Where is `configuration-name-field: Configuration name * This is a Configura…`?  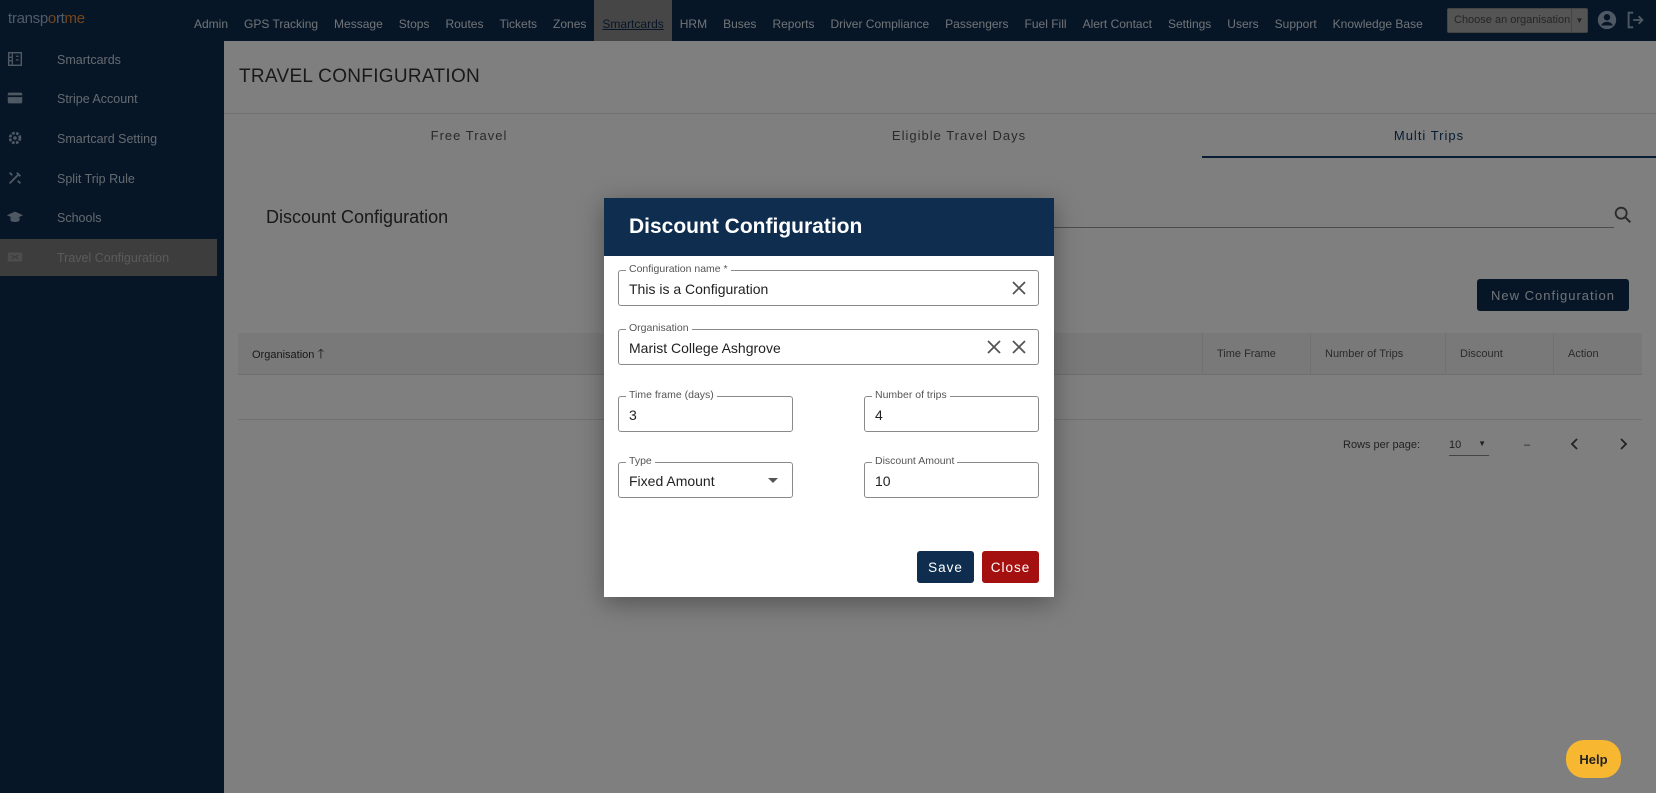
configuration-name-field: Configuration name * This is a Configura… is located at coordinates (828, 284).